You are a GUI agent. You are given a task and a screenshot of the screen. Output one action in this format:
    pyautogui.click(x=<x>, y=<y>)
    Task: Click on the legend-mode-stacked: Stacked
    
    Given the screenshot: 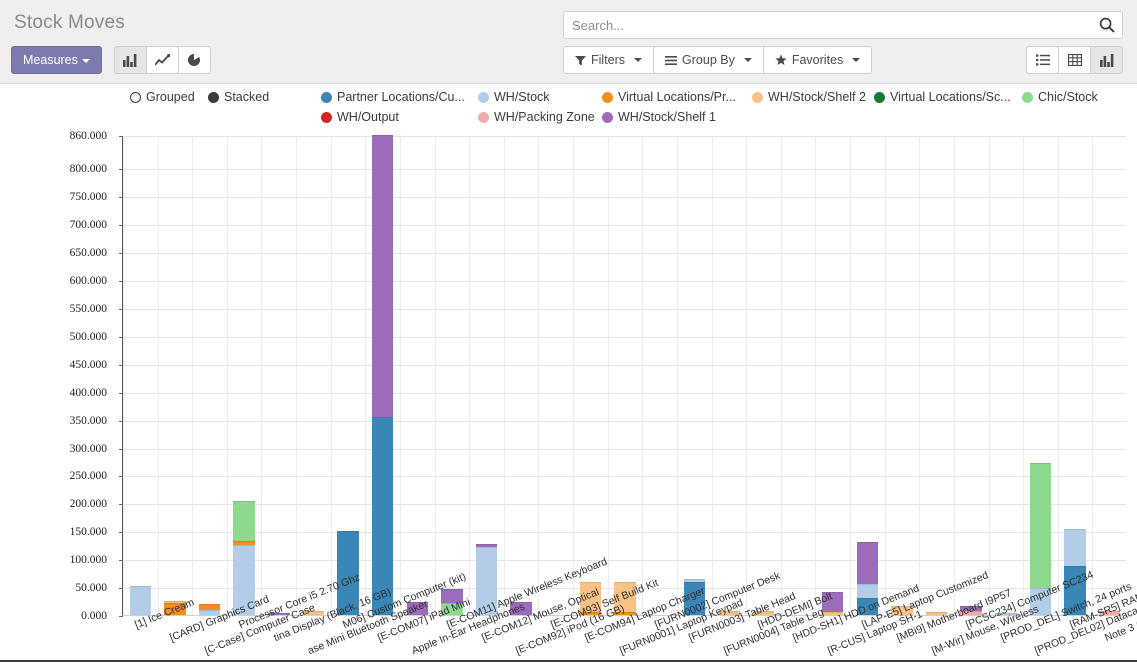 What is the action you would take?
    pyautogui.click(x=238, y=97)
    